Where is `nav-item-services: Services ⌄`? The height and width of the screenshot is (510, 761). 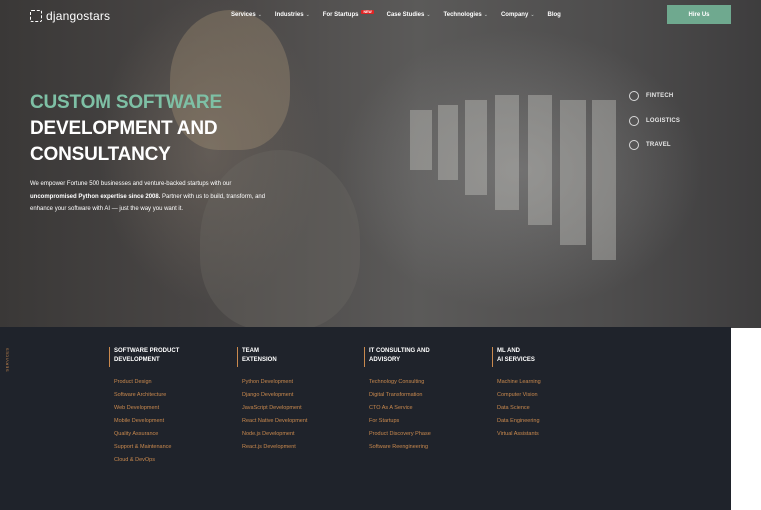
nav-item-services: Services ⌄ is located at coordinates (246, 15).